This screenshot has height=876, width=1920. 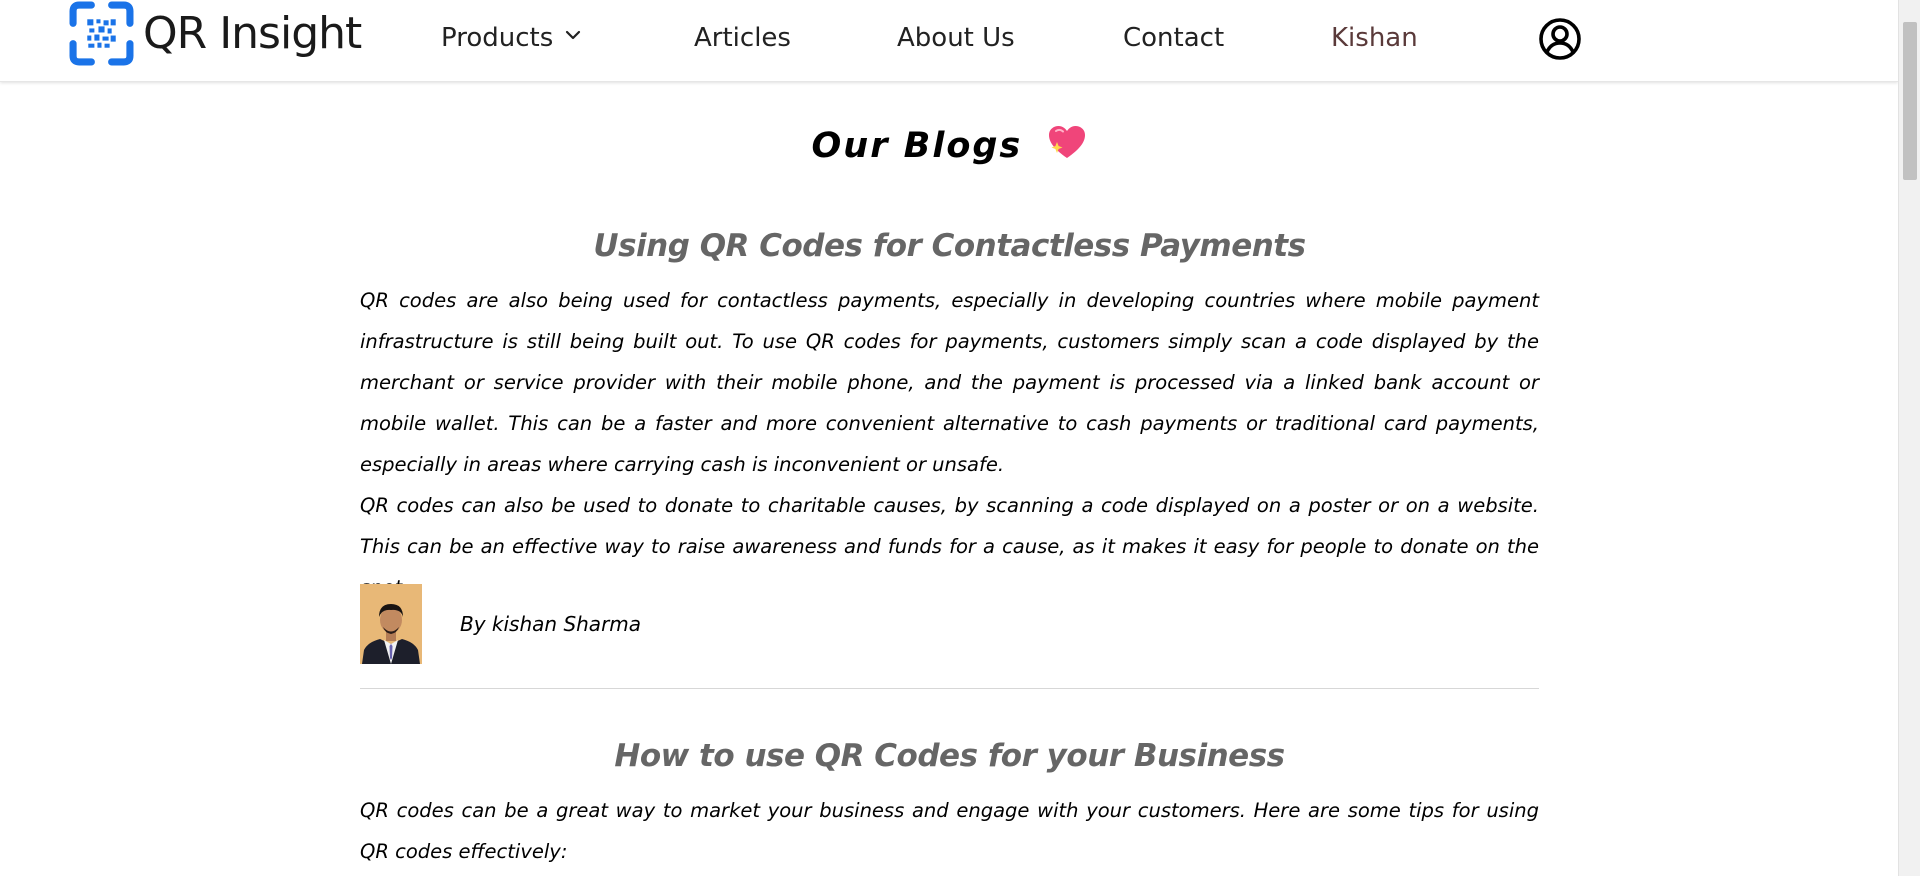 I want to click on nav-about-link: About Us, so click(x=956, y=38).